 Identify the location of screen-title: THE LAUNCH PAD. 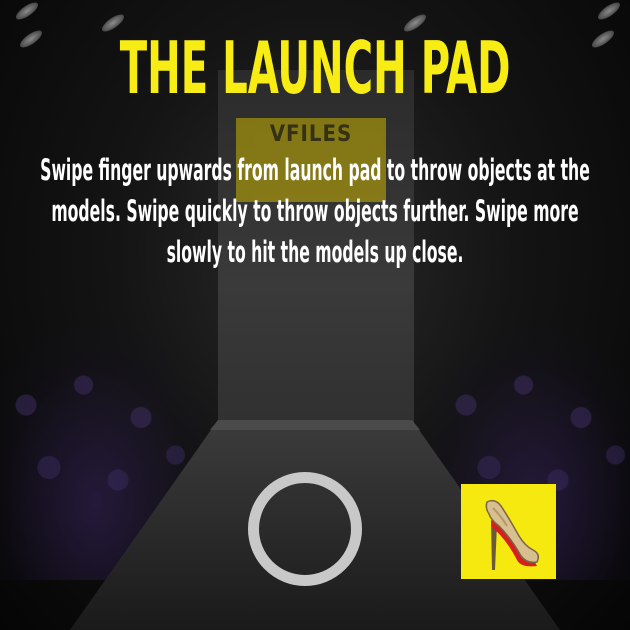
(315, 68).